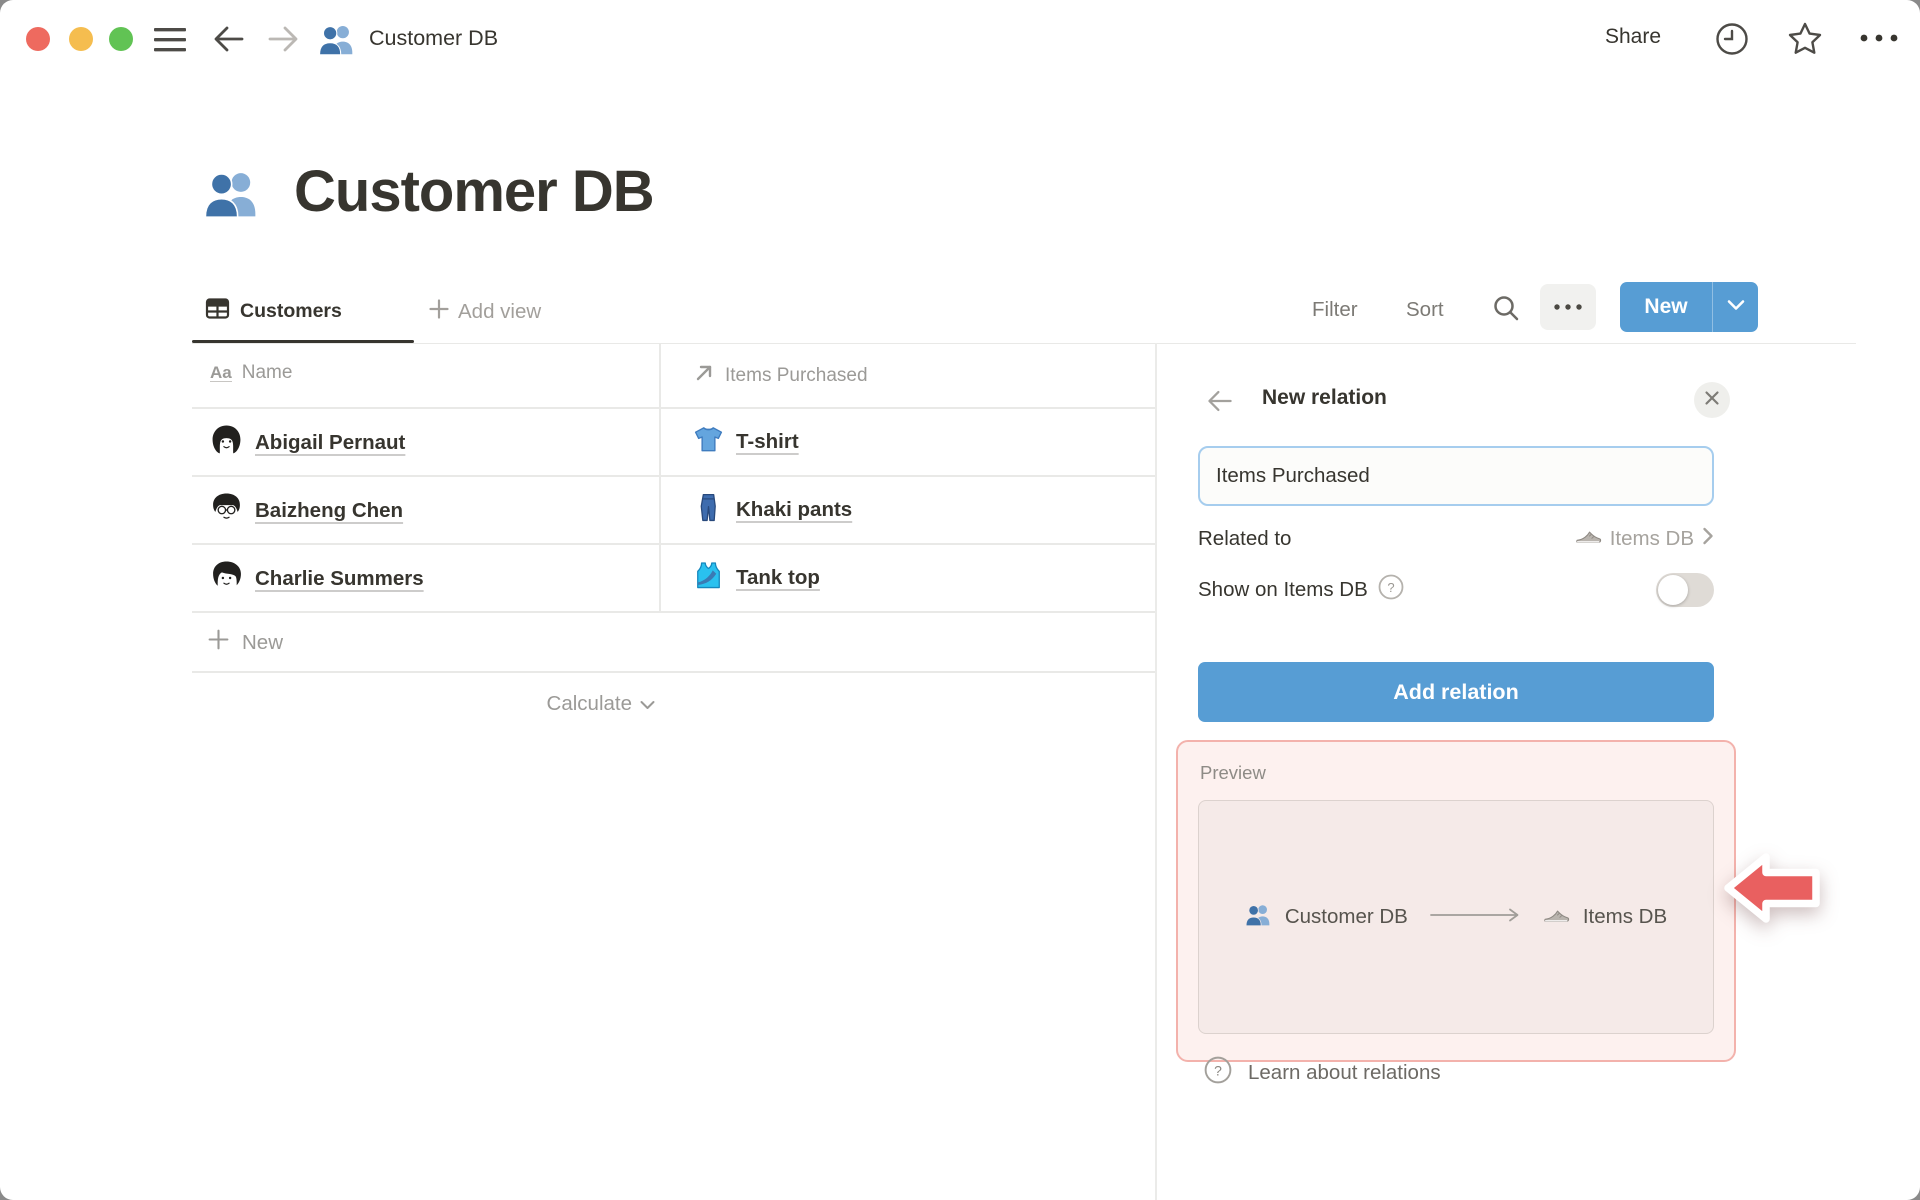 Image resolution: width=1920 pixels, height=1200 pixels. I want to click on panel-divider, so click(1156, 771).